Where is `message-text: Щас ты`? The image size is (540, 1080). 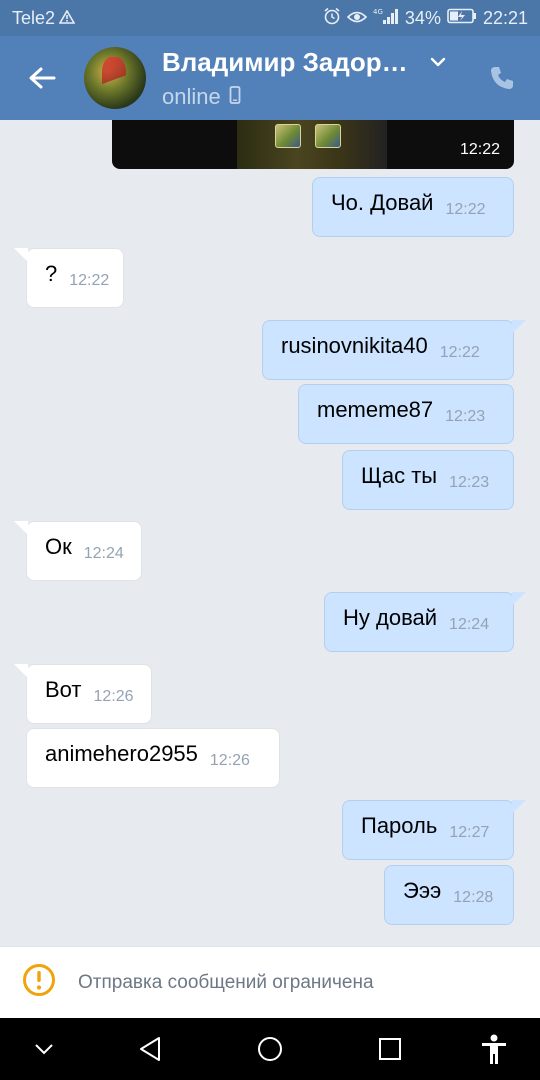 message-text: Щас ты is located at coordinates (399, 475).